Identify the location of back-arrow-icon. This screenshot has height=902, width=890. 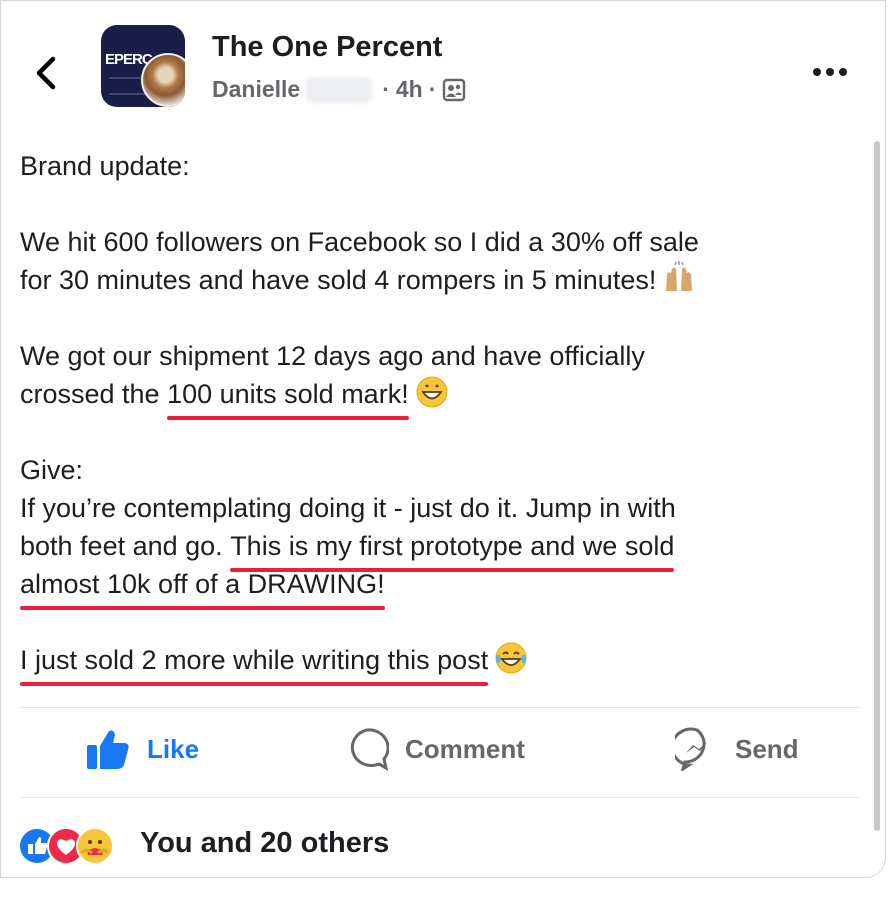
(46, 73).